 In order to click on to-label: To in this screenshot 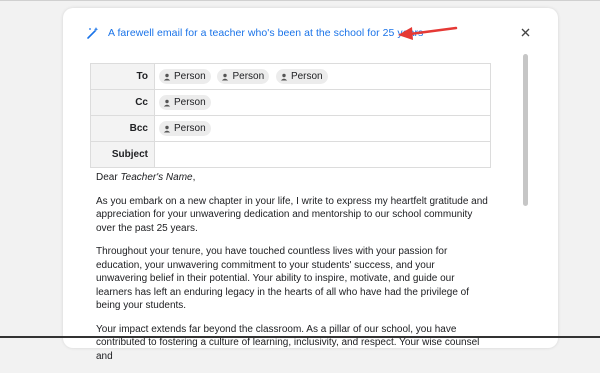, I will do `click(122, 76)`.